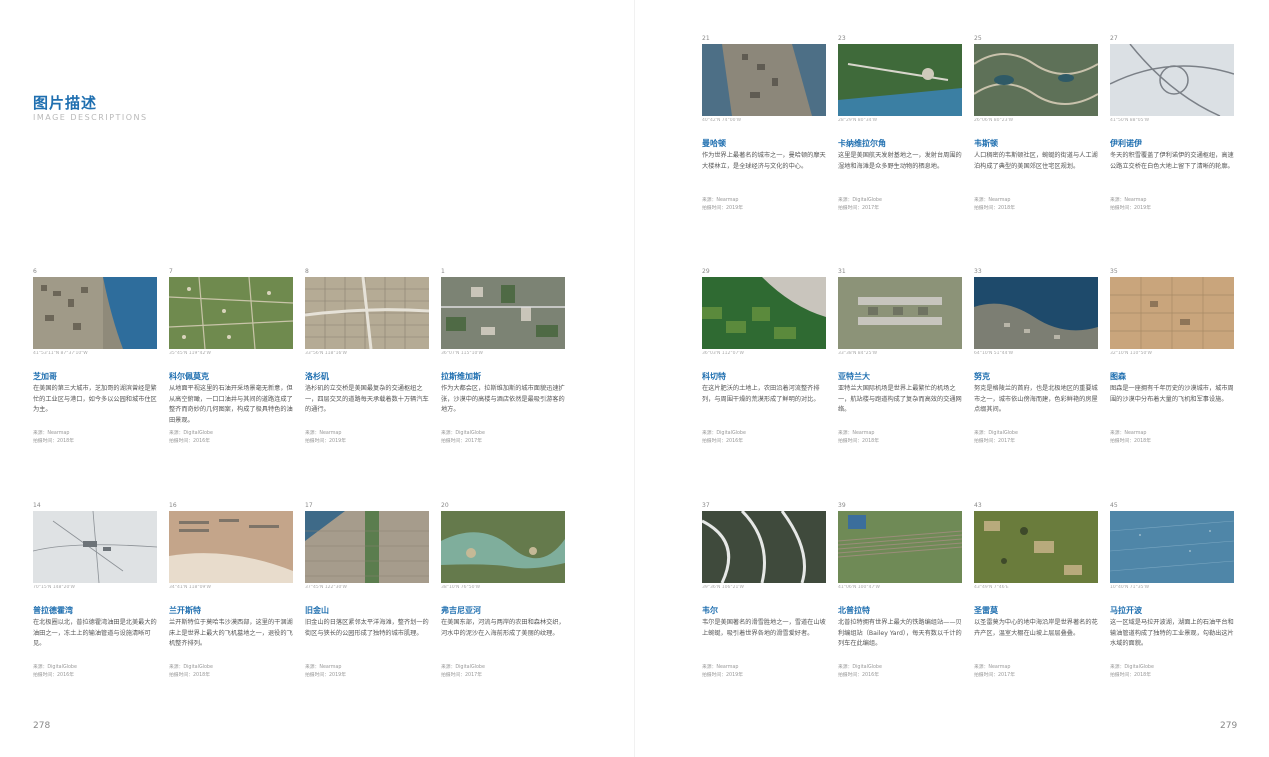  What do you see at coordinates (503, 628) in the screenshot?
I see `card-description: 在美国东部，河流与两岸的农田和森林交织，河水中的泥沙在入海前形成了美丽的纹理。` at bounding box center [503, 628].